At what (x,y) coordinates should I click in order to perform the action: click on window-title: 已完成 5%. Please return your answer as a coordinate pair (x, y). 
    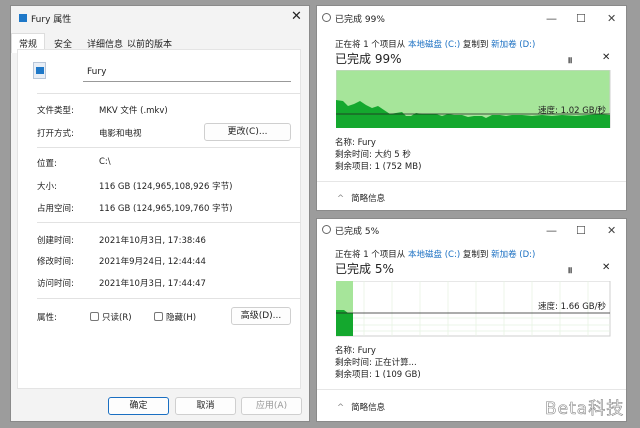
    Looking at the image, I should click on (357, 232).